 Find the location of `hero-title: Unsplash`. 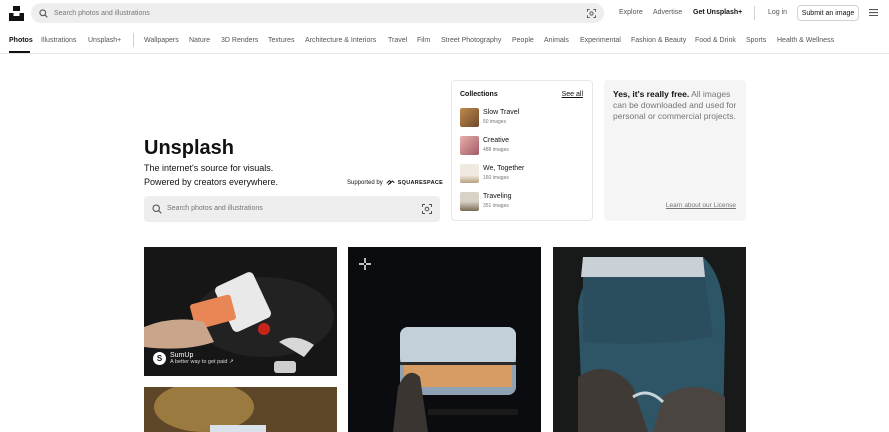

hero-title: Unsplash is located at coordinates (189, 148).